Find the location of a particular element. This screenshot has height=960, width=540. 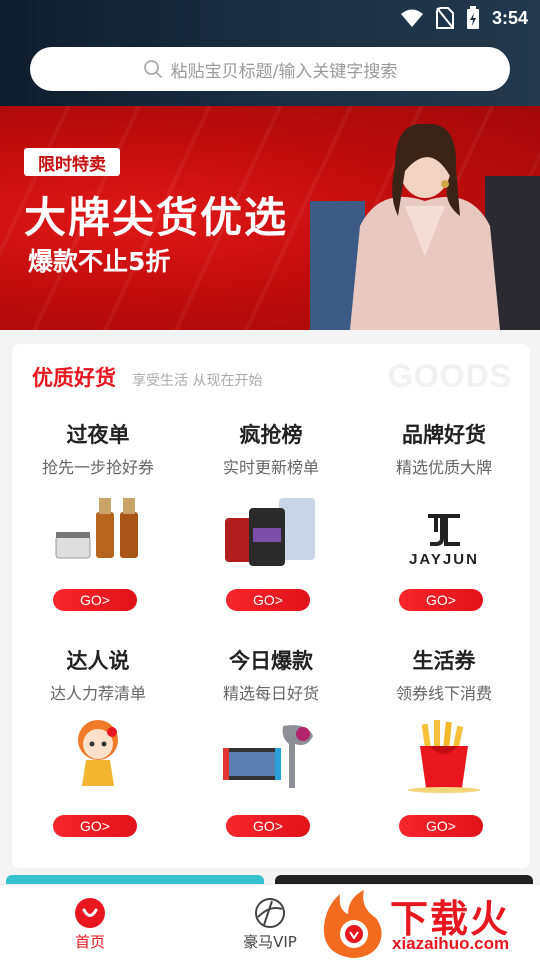

jayjun-logo-image: JAYJUN is located at coordinates (444, 541).